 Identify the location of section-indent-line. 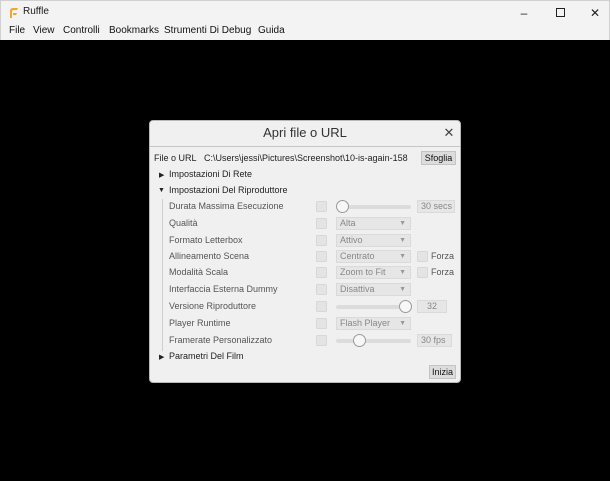
(162, 275).